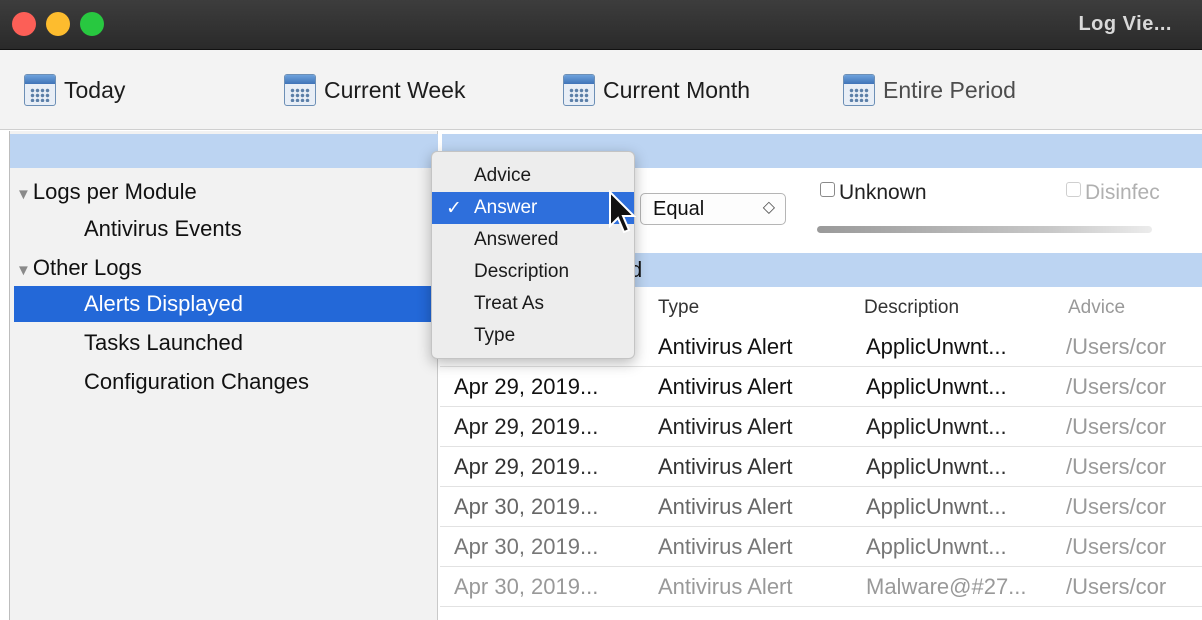 The height and width of the screenshot is (620, 1202). I want to click on menu-item-label: Description, so click(522, 271).